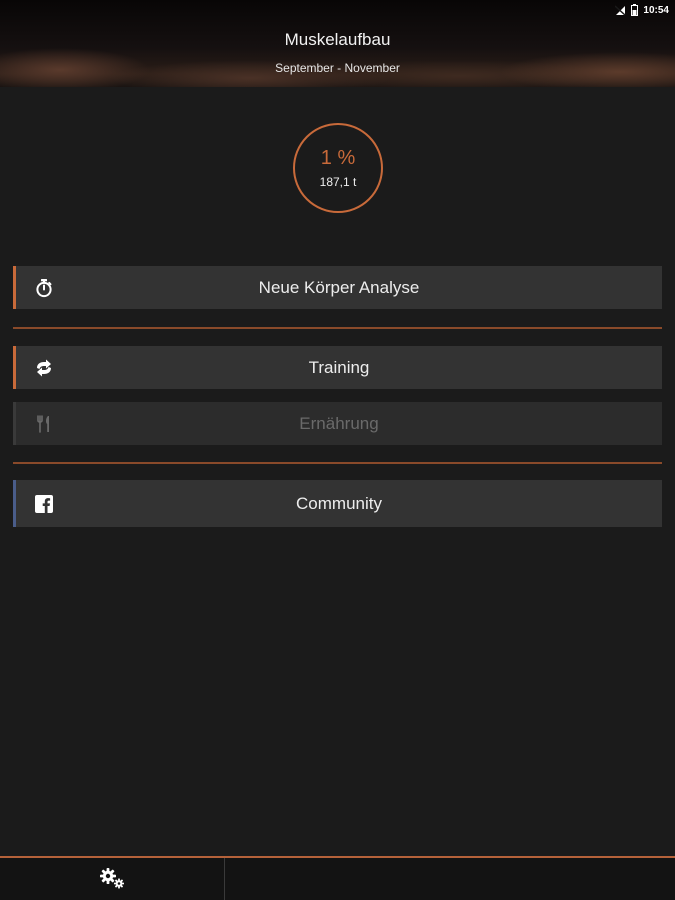  I want to click on training-button: Training, so click(337, 367).